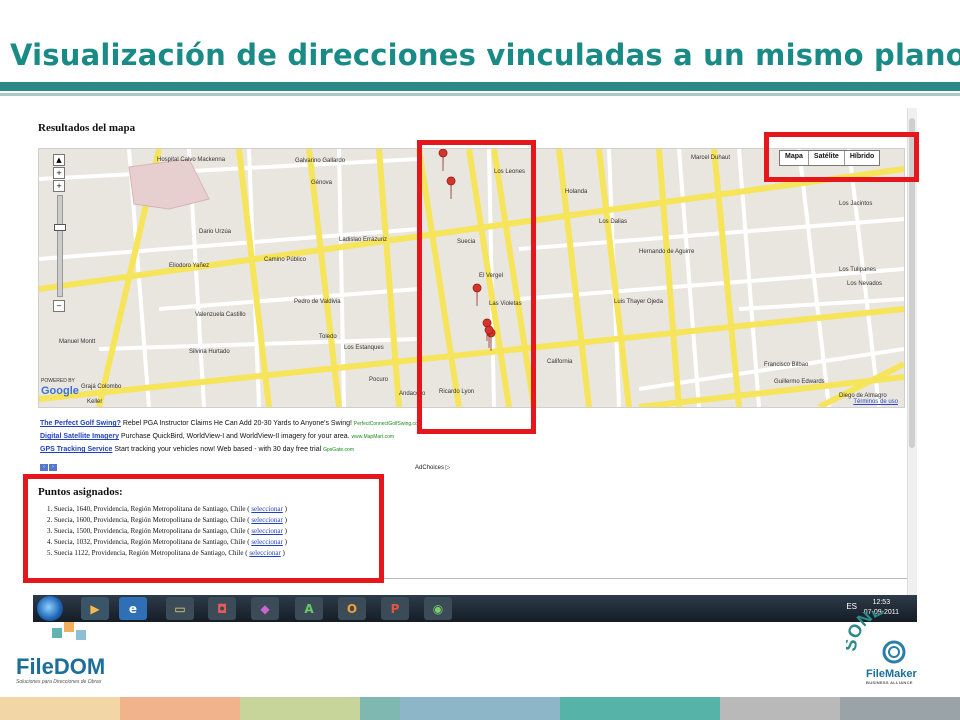  What do you see at coordinates (560, 362) in the screenshot?
I see `map-label: California` at bounding box center [560, 362].